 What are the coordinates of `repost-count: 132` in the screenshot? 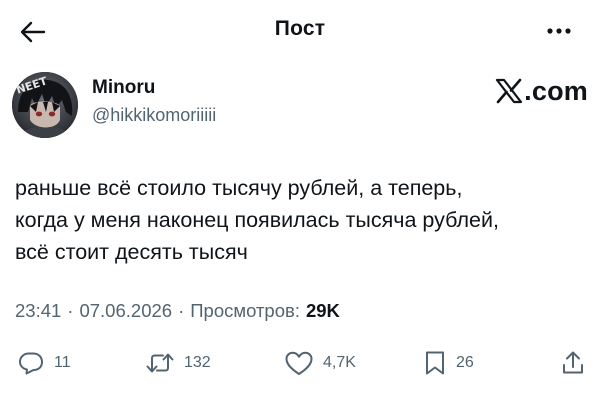 It's located at (197, 362).